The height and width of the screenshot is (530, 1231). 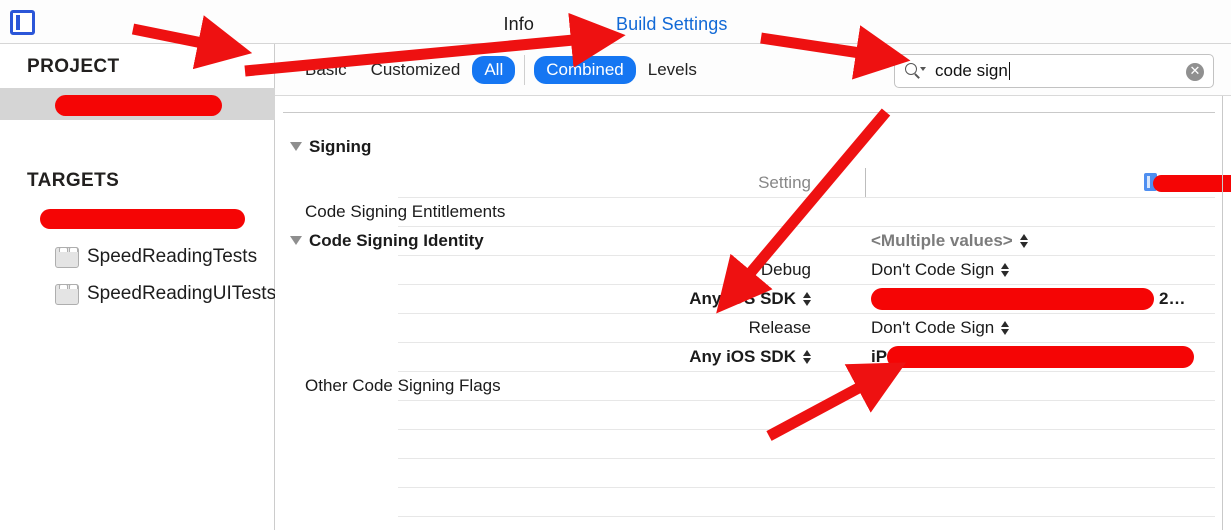 I want to click on filter-combined: Combined, so click(x=585, y=70).